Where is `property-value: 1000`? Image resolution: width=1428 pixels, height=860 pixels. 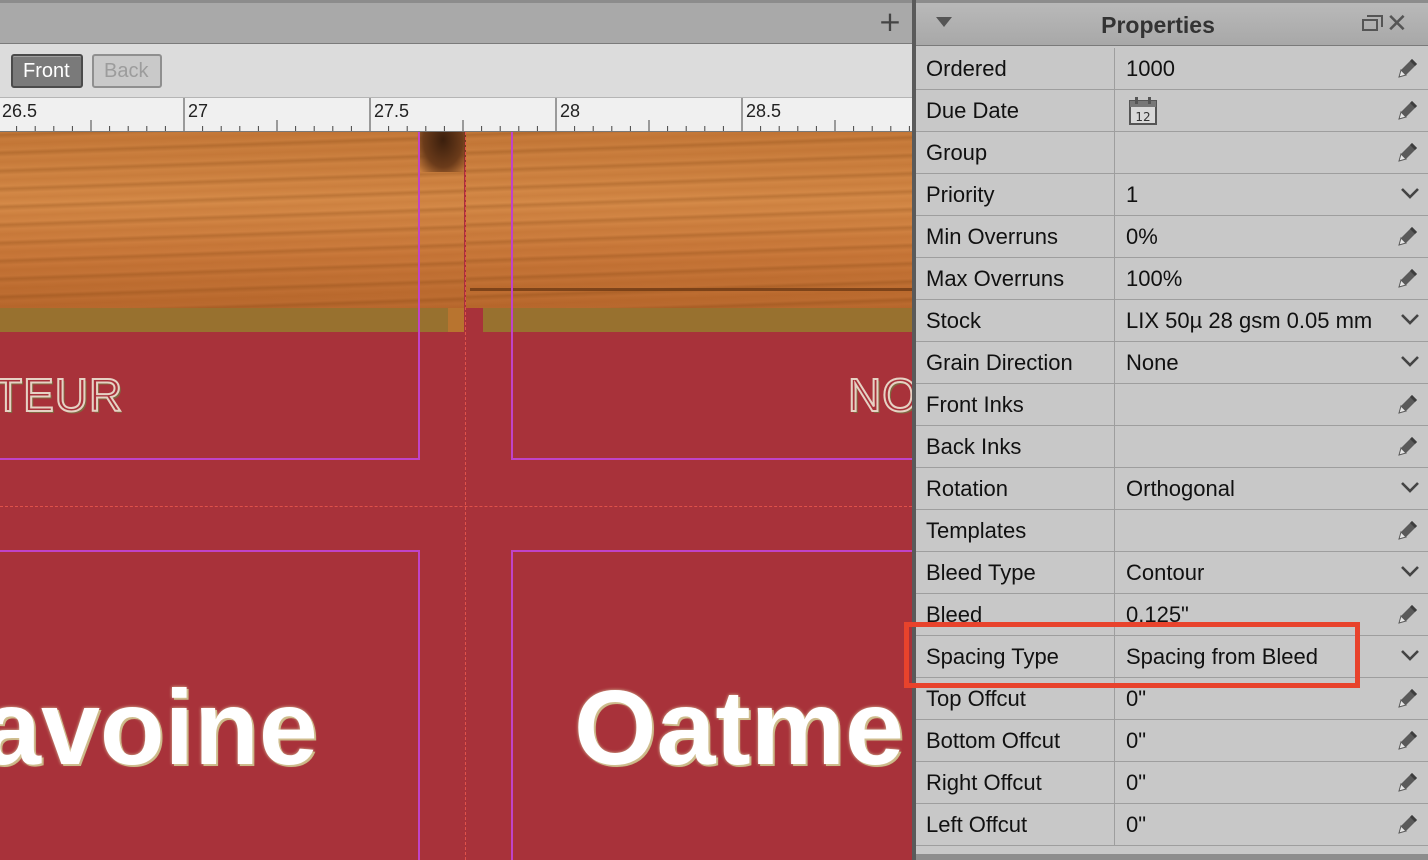 property-value: 1000 is located at coordinates (1150, 69).